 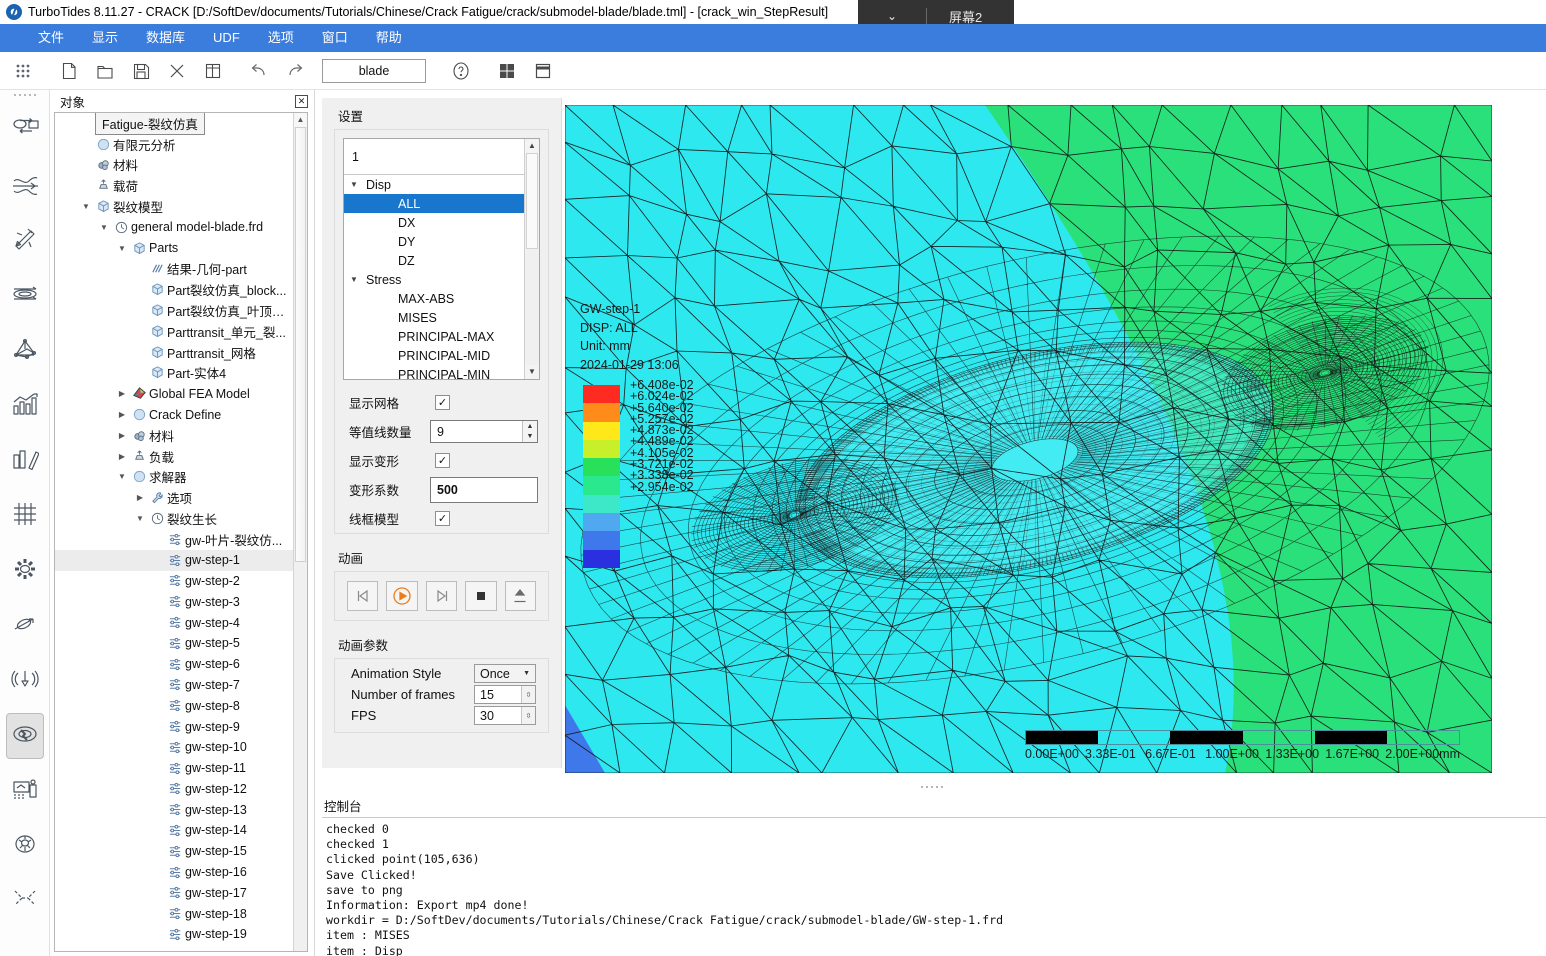 What do you see at coordinates (24, 736) in the screenshot?
I see `rail-item-fatigue-crack-icon` at bounding box center [24, 736].